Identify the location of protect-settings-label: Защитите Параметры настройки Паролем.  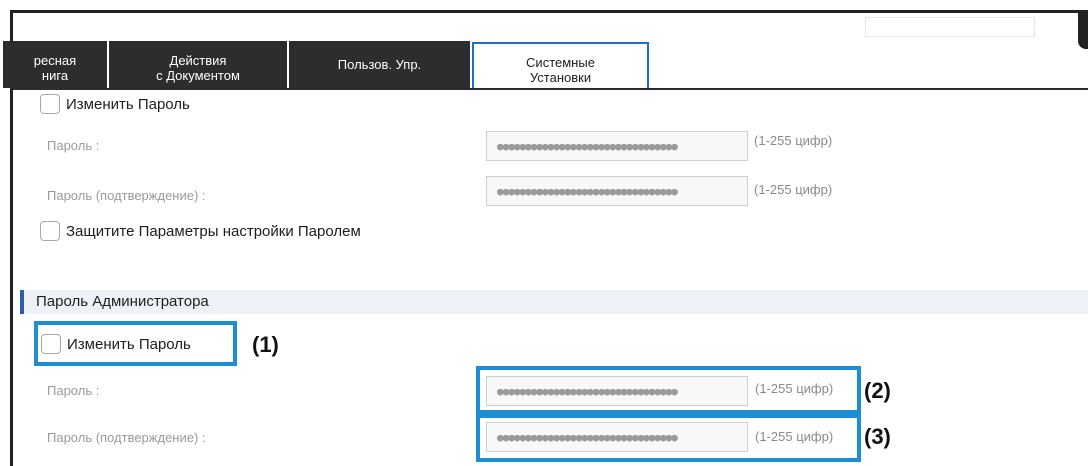
(213, 231).